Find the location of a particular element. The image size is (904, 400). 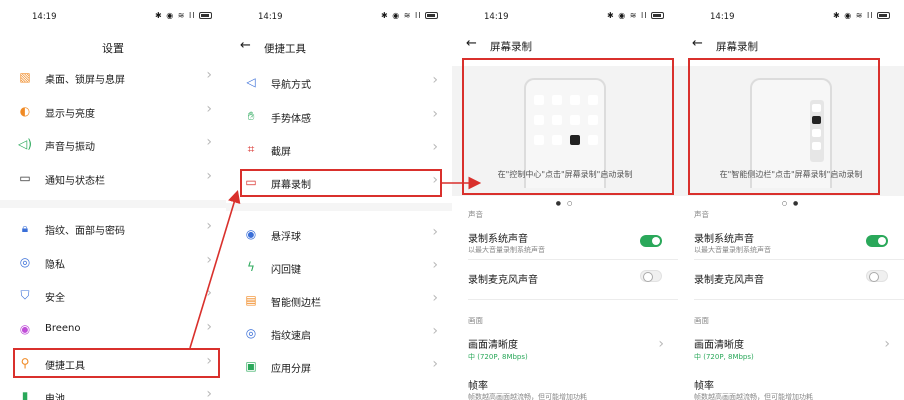

guide-arrows is located at coordinates (335, 262).